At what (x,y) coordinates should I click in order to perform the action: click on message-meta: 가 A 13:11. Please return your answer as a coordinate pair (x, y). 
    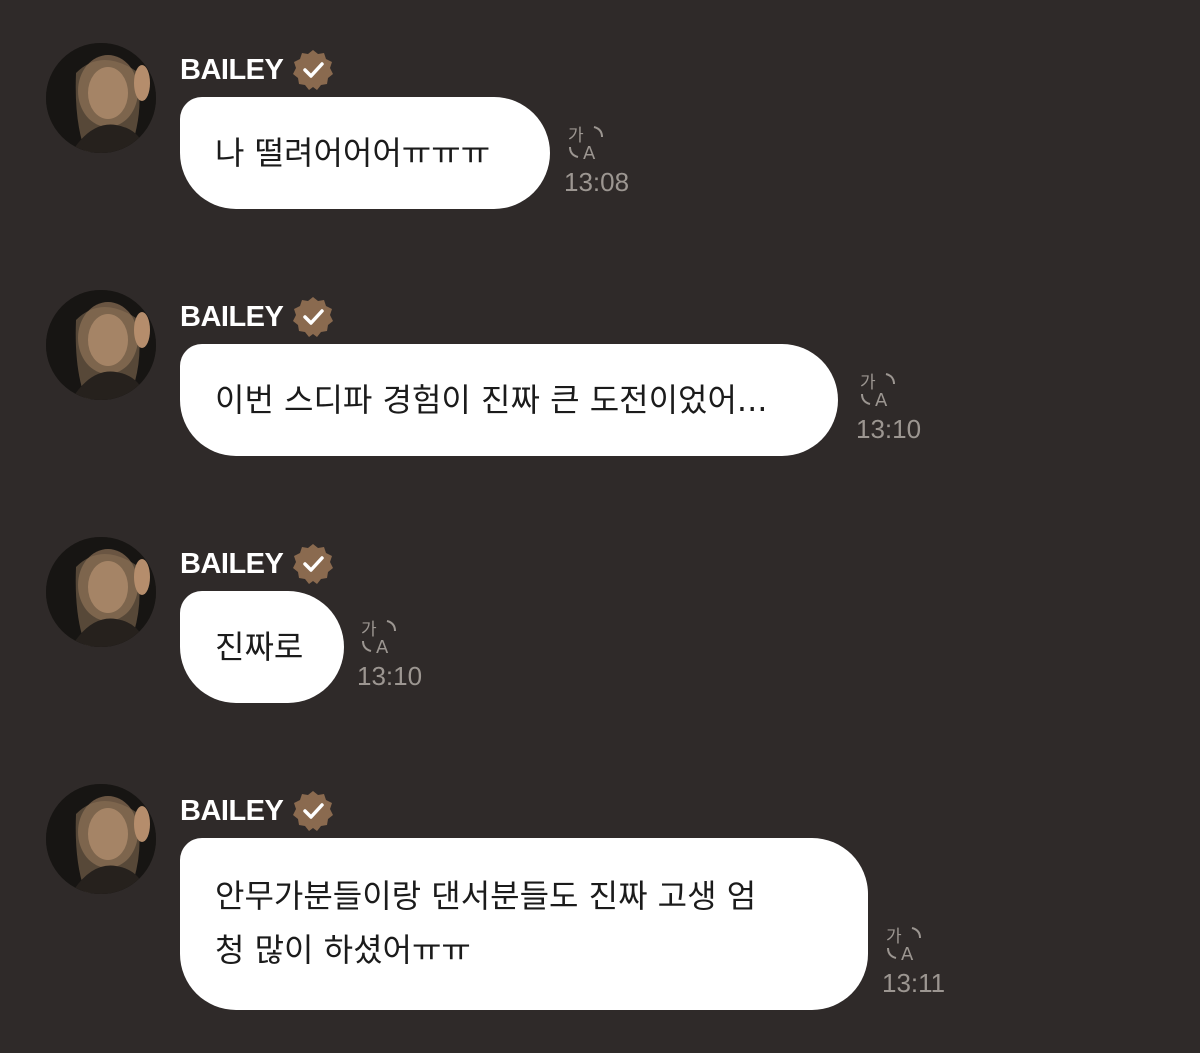
    Looking at the image, I should click on (922, 961).